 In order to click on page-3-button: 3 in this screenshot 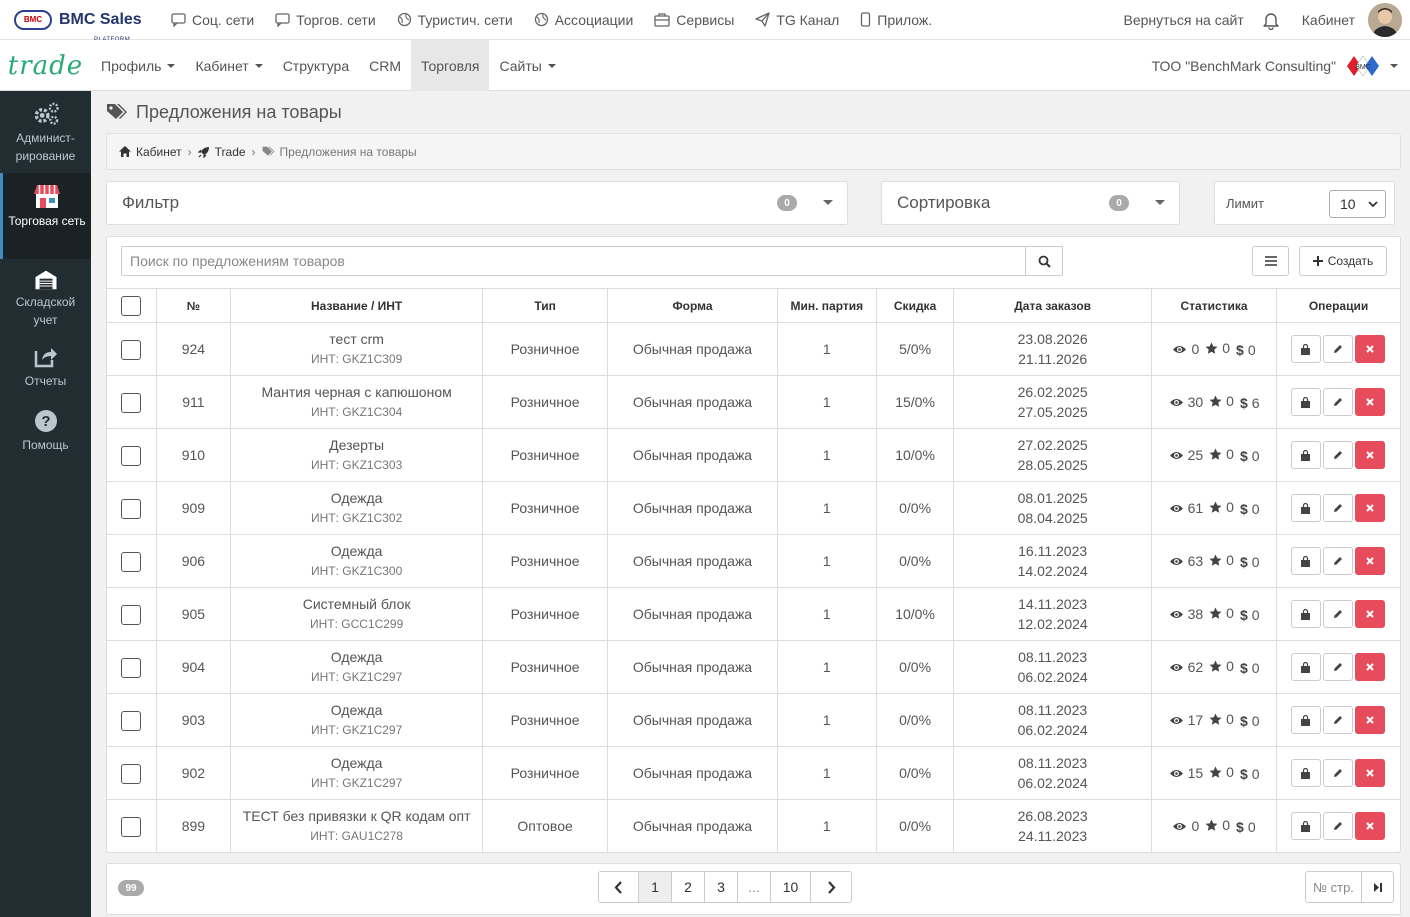, I will do `click(721, 887)`.